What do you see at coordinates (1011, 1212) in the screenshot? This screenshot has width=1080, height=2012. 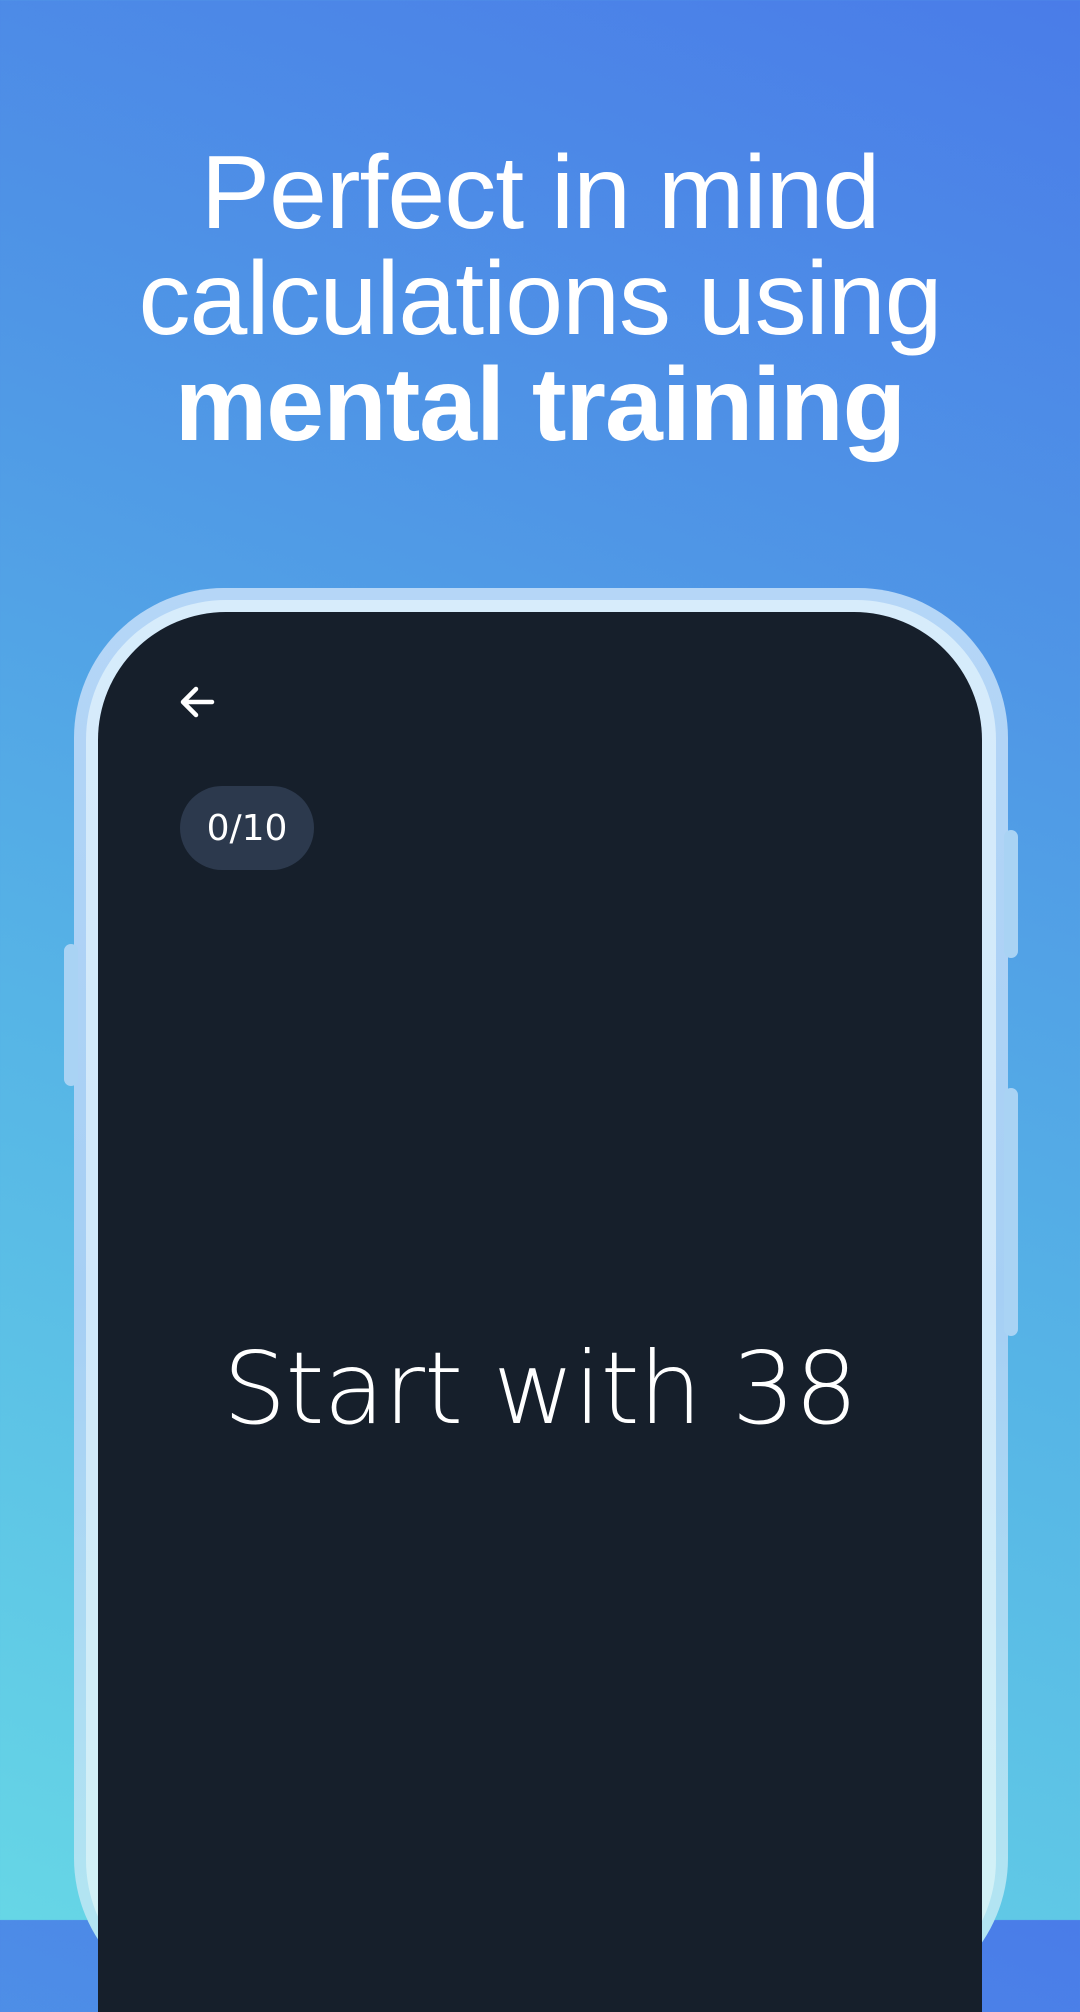 I see `phone-side-button-right-bottom` at bounding box center [1011, 1212].